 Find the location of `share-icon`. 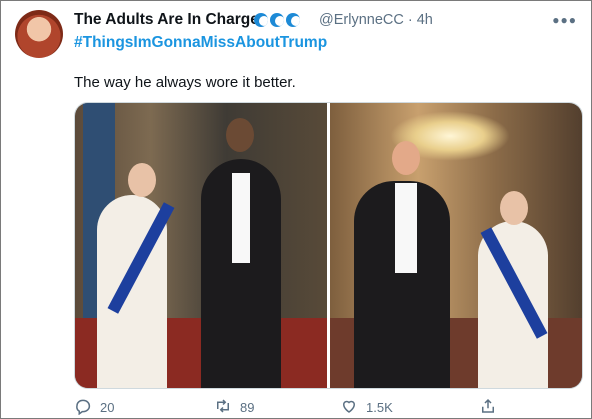

share-icon is located at coordinates (488, 407).